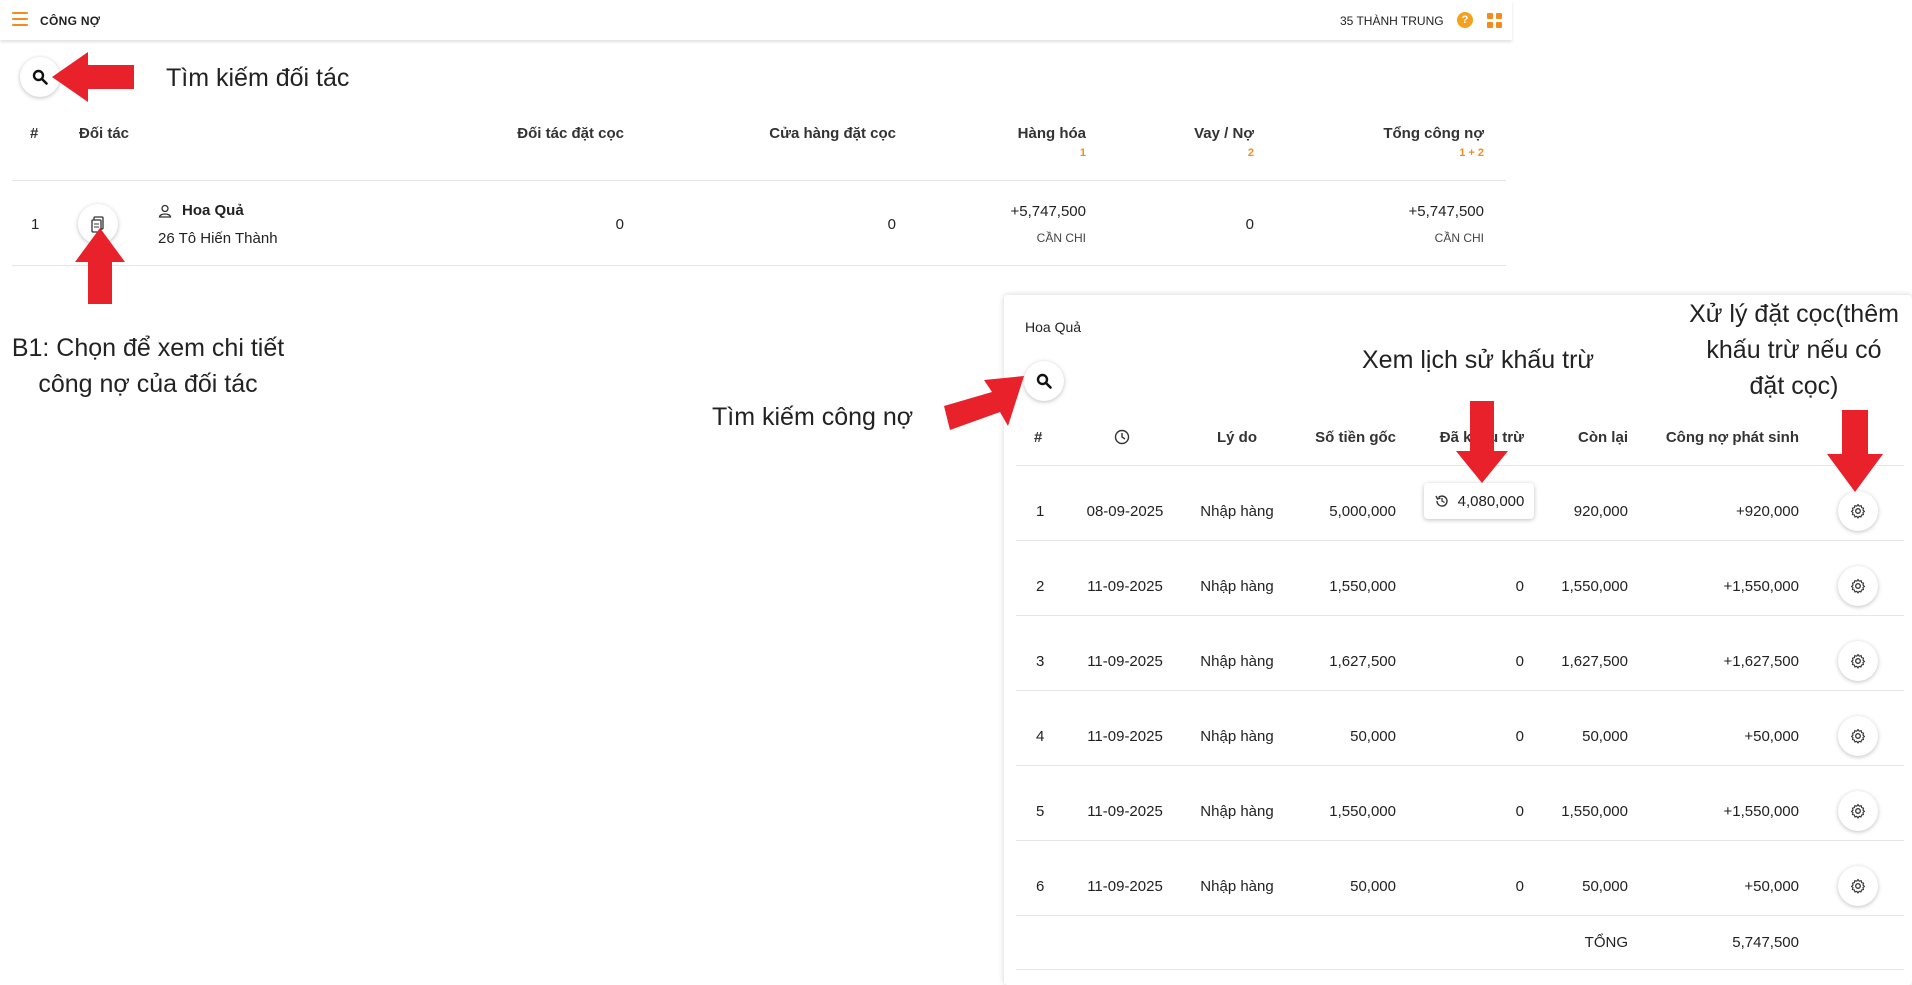 The height and width of the screenshot is (985, 1912). I want to click on debt-search-button, so click(1044, 381).